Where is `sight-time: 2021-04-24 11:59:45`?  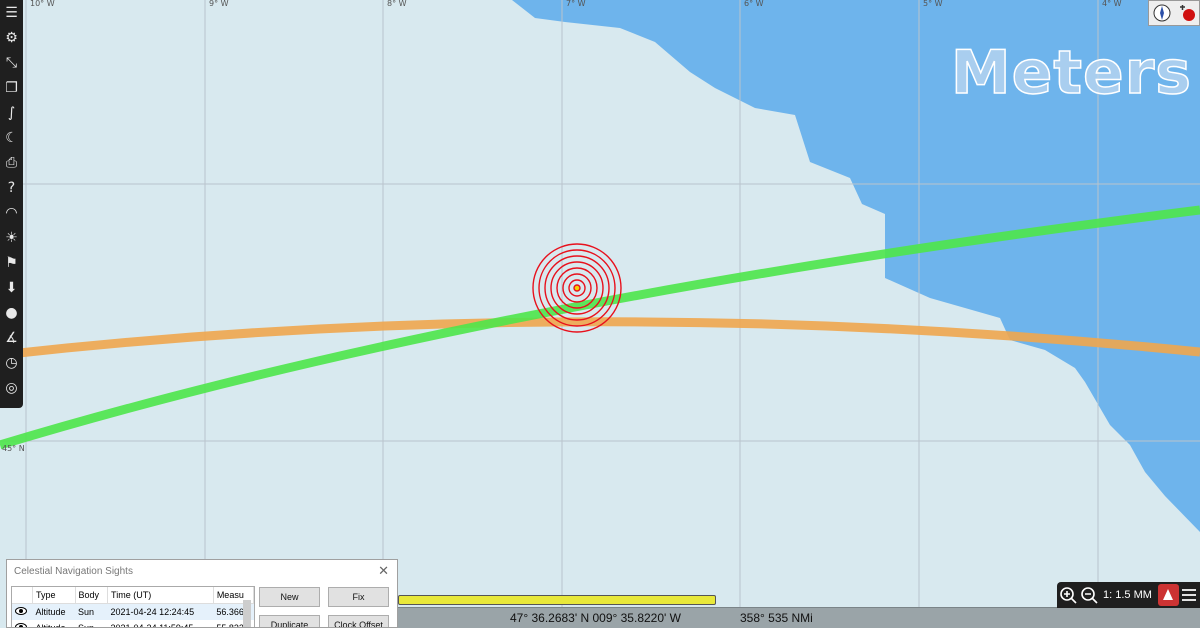
sight-time: 2021-04-24 11:59:45 is located at coordinates (152, 625).